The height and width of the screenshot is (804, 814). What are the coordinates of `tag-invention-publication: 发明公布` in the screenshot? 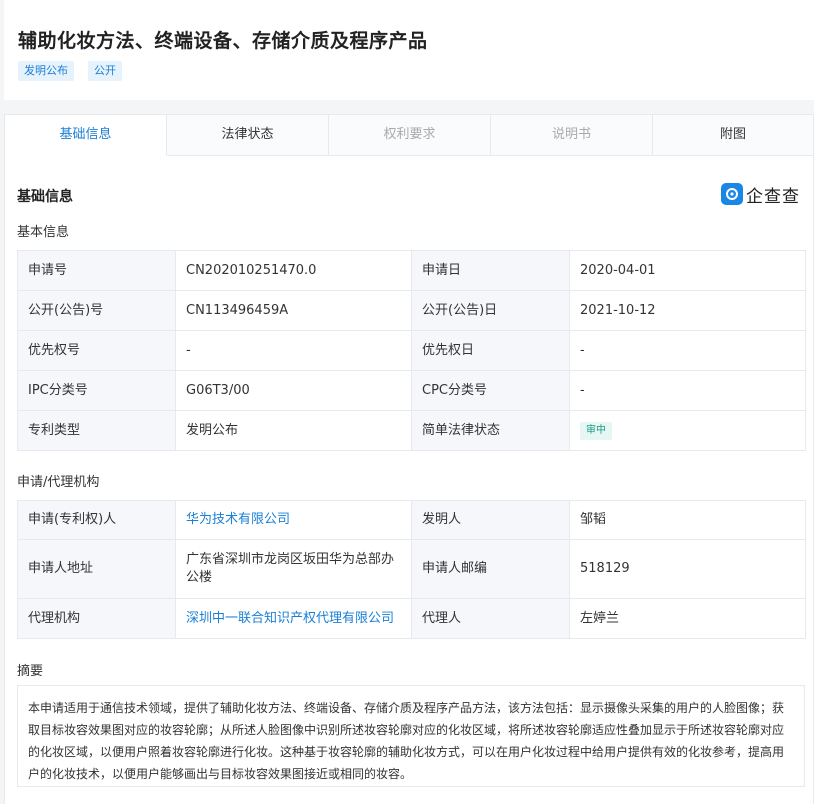 It's located at (46, 71).